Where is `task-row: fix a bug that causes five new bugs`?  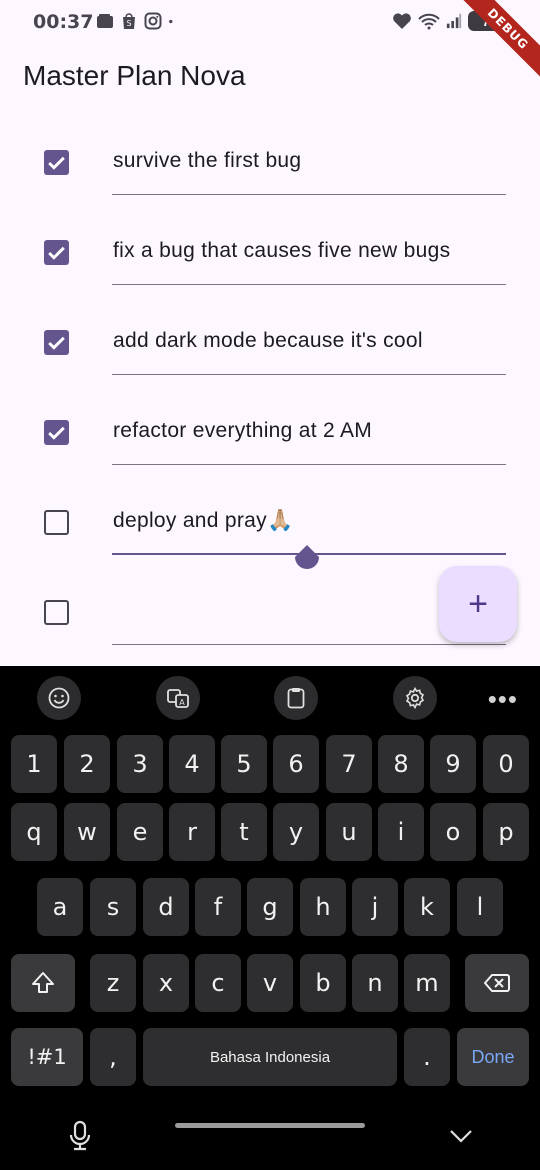
task-row: fix a bug that causes five new bugs is located at coordinates (270, 251).